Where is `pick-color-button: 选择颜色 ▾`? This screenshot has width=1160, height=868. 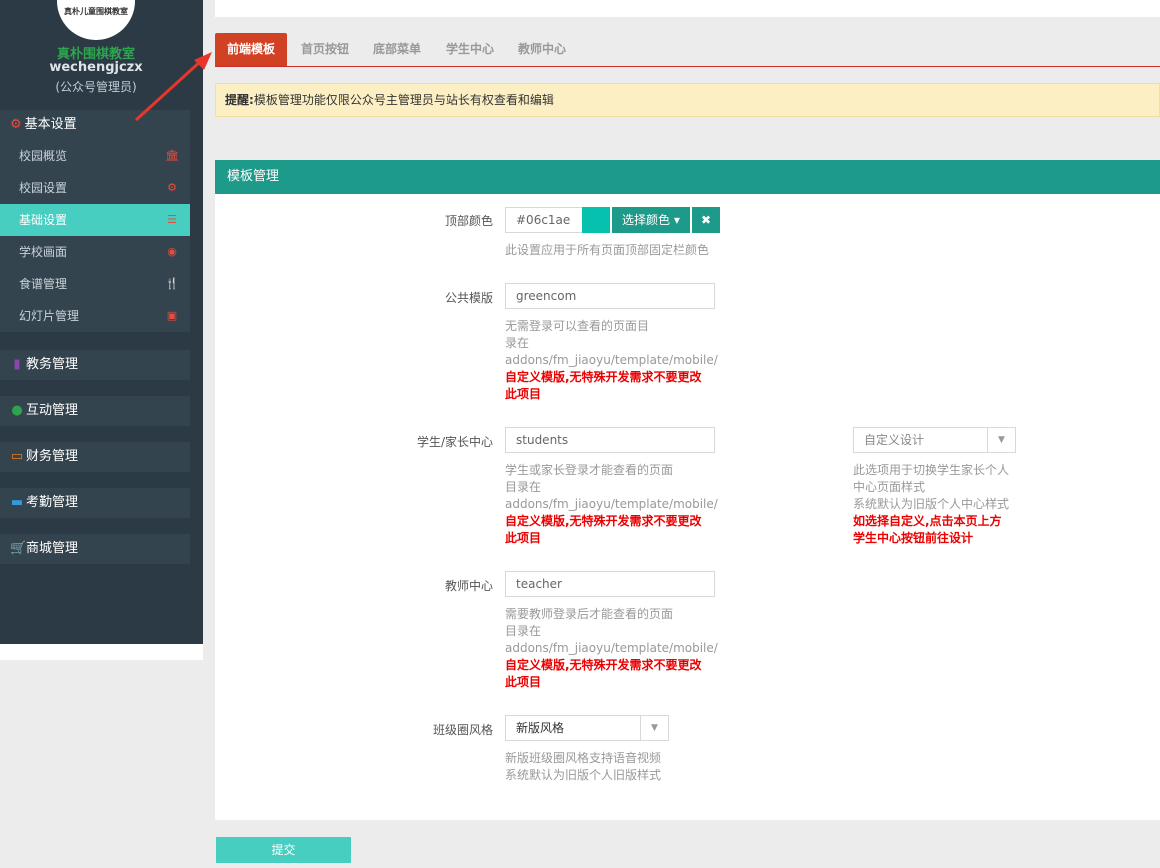 pick-color-button: 选择颜色 ▾ is located at coordinates (651, 220).